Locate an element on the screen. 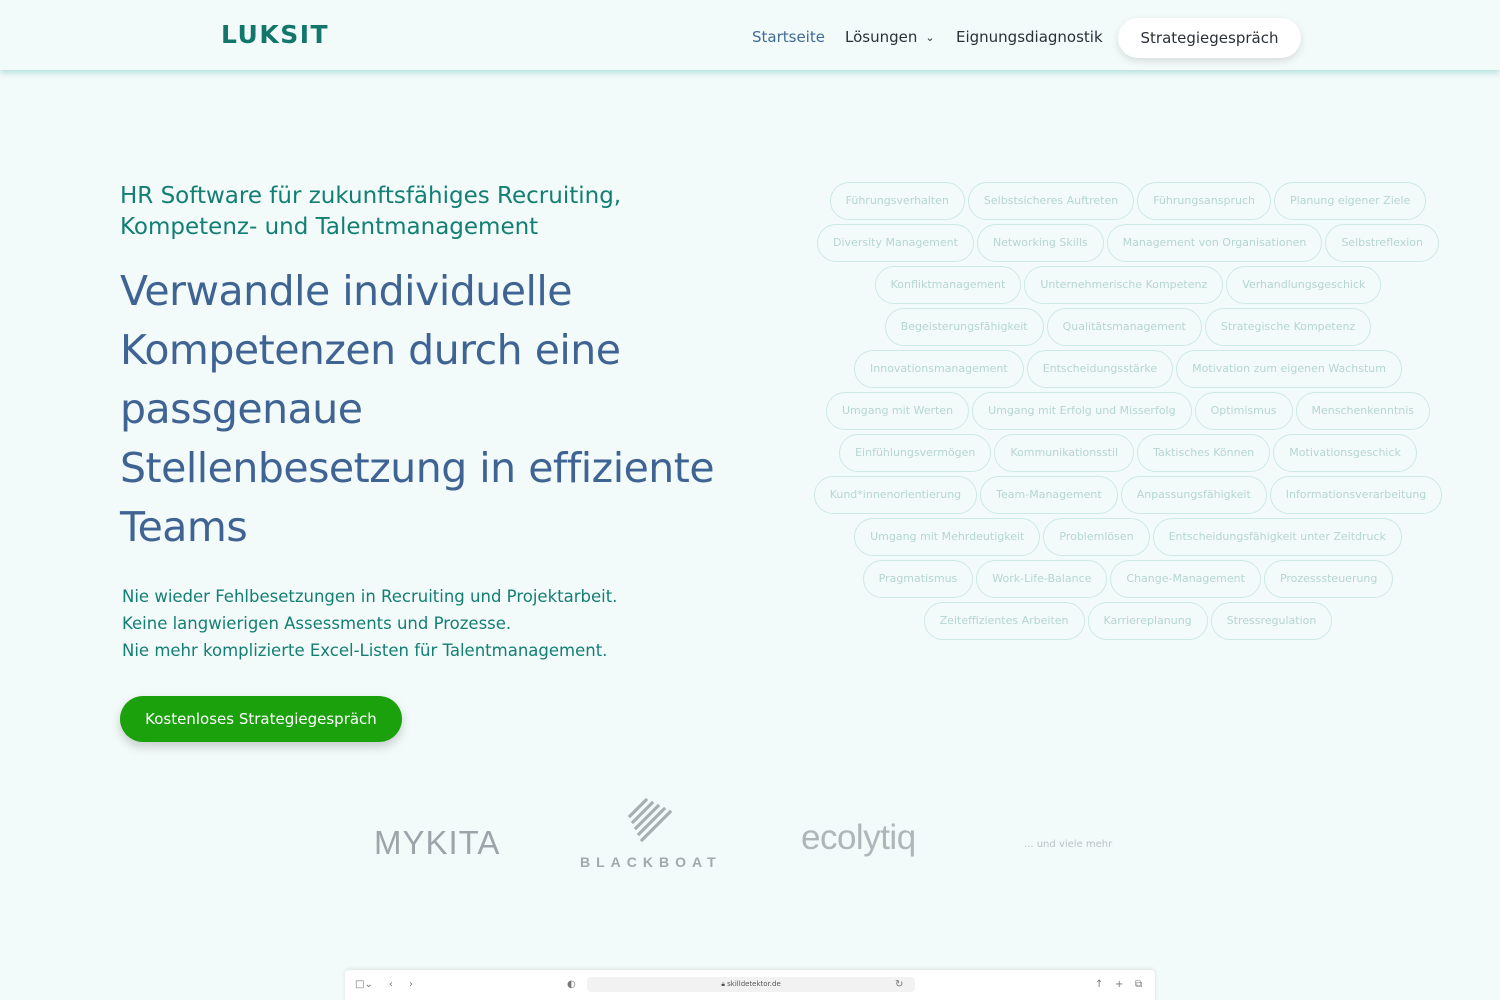 This screenshot has width=1500, height=1000. skill-tag: Qualitätsmanagement is located at coordinates (1124, 327).